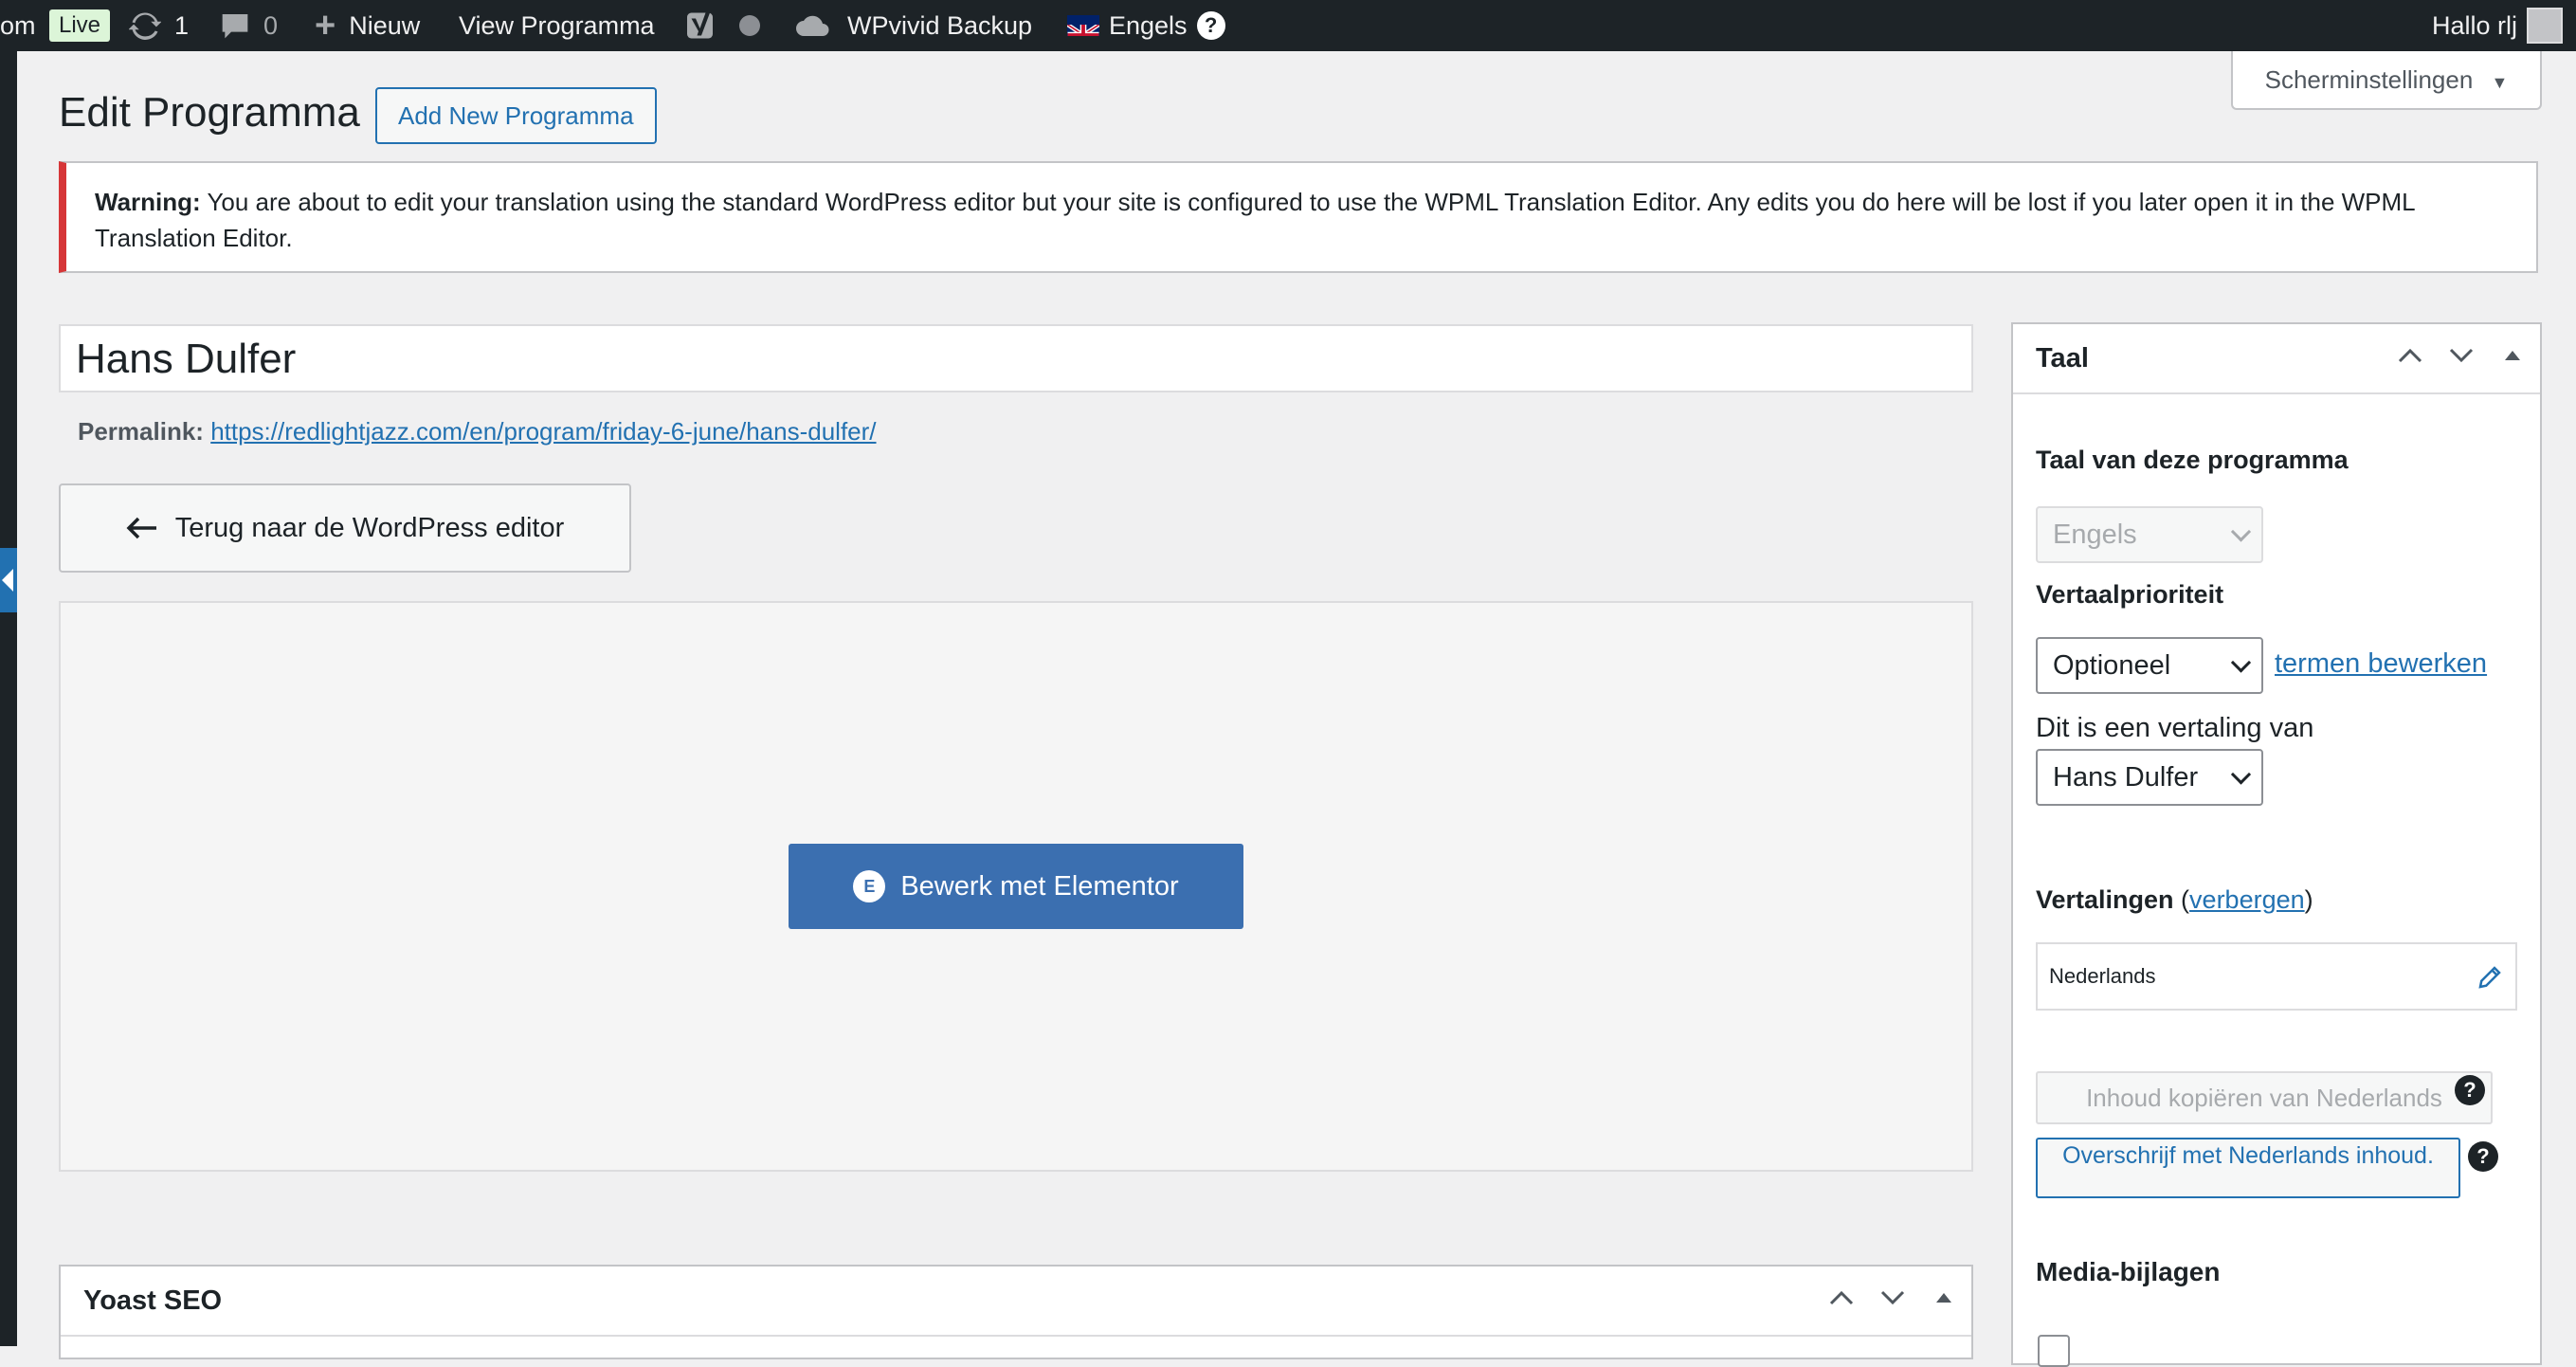 The height and width of the screenshot is (1367, 2576). What do you see at coordinates (557, 25) in the screenshot?
I see `view-programma-link: View Programma` at bounding box center [557, 25].